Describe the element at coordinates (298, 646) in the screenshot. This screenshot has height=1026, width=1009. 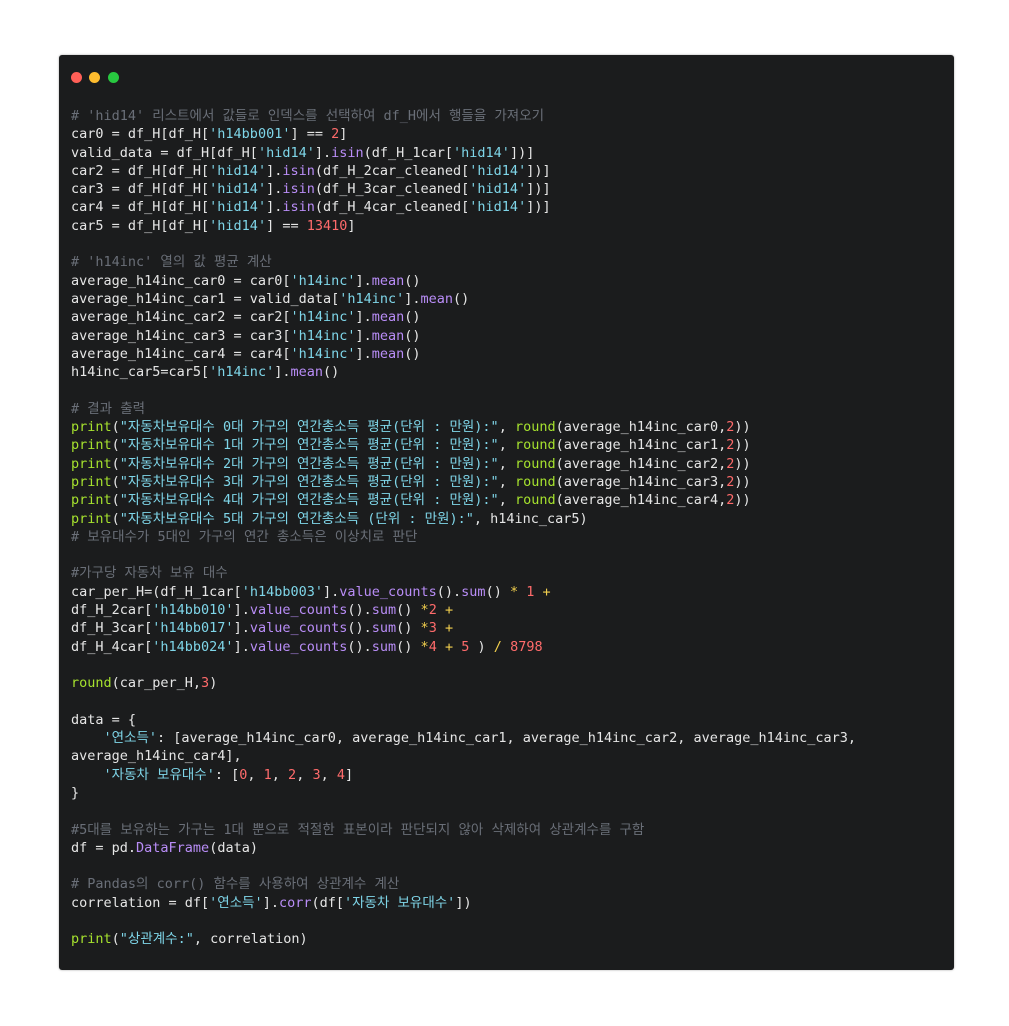
I see `code-token: value_counts` at that location.